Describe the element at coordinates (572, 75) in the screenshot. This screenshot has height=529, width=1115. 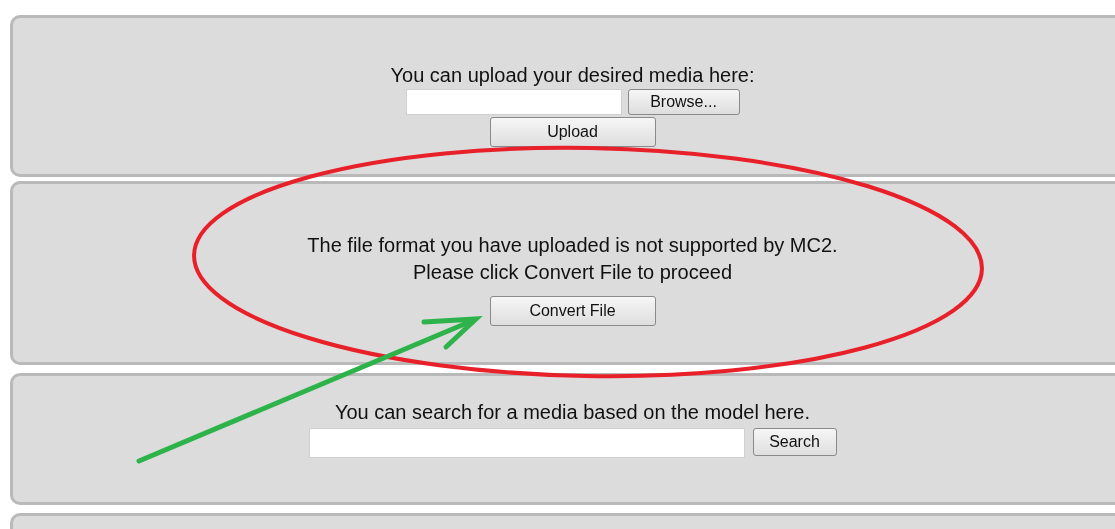
I see `upload-prompt: You can upload your desired media here:` at that location.